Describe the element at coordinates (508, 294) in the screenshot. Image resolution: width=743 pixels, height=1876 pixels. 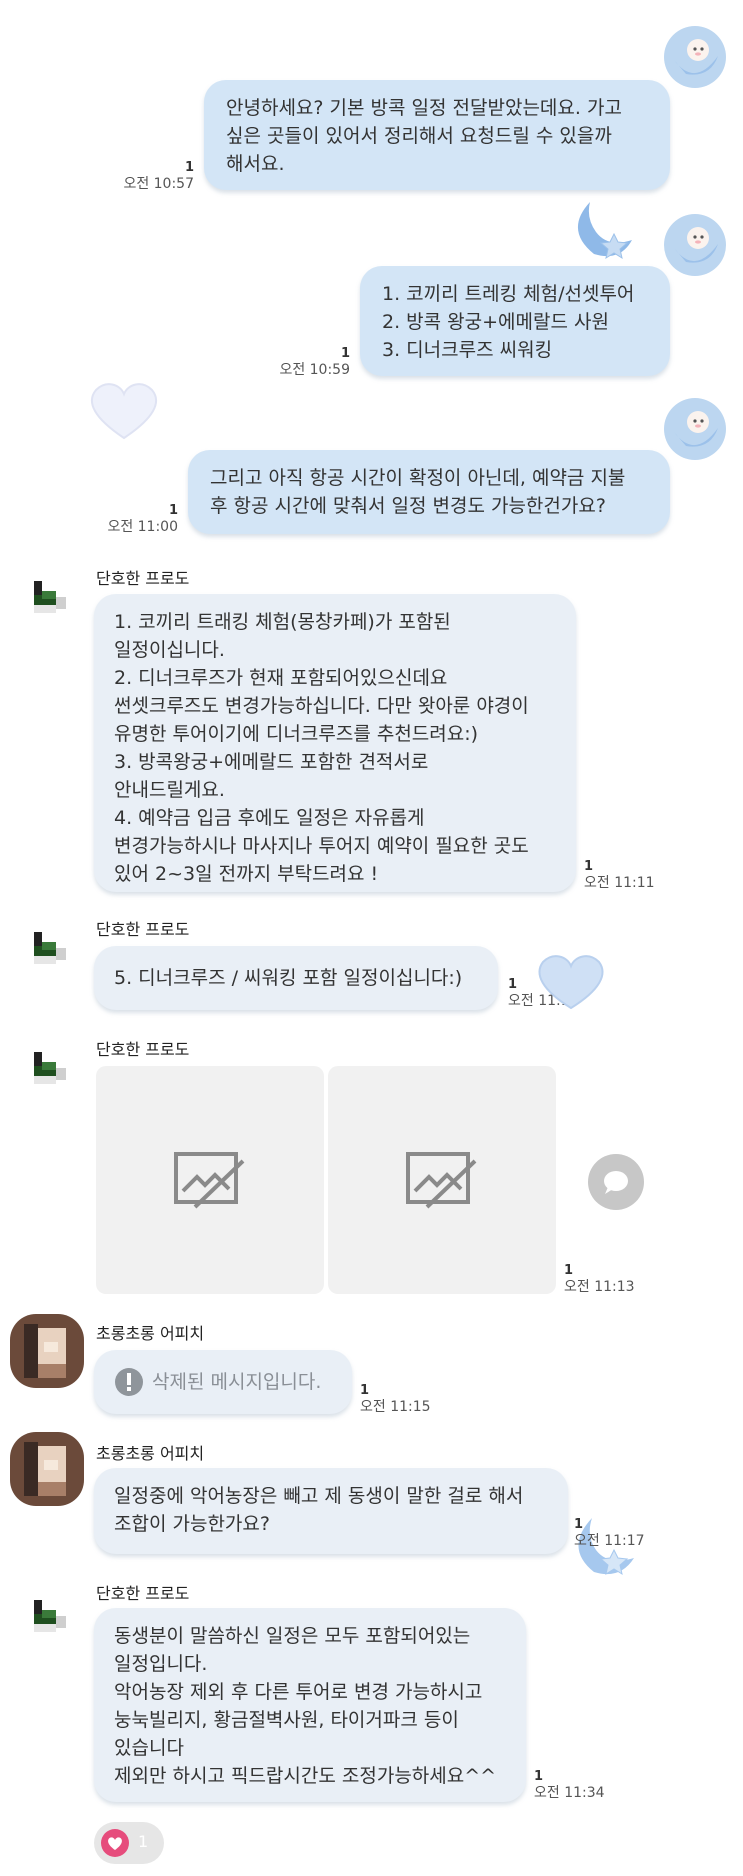
I see `message-line: 1. 코끼리 트레킹 체험/선셋투어` at that location.